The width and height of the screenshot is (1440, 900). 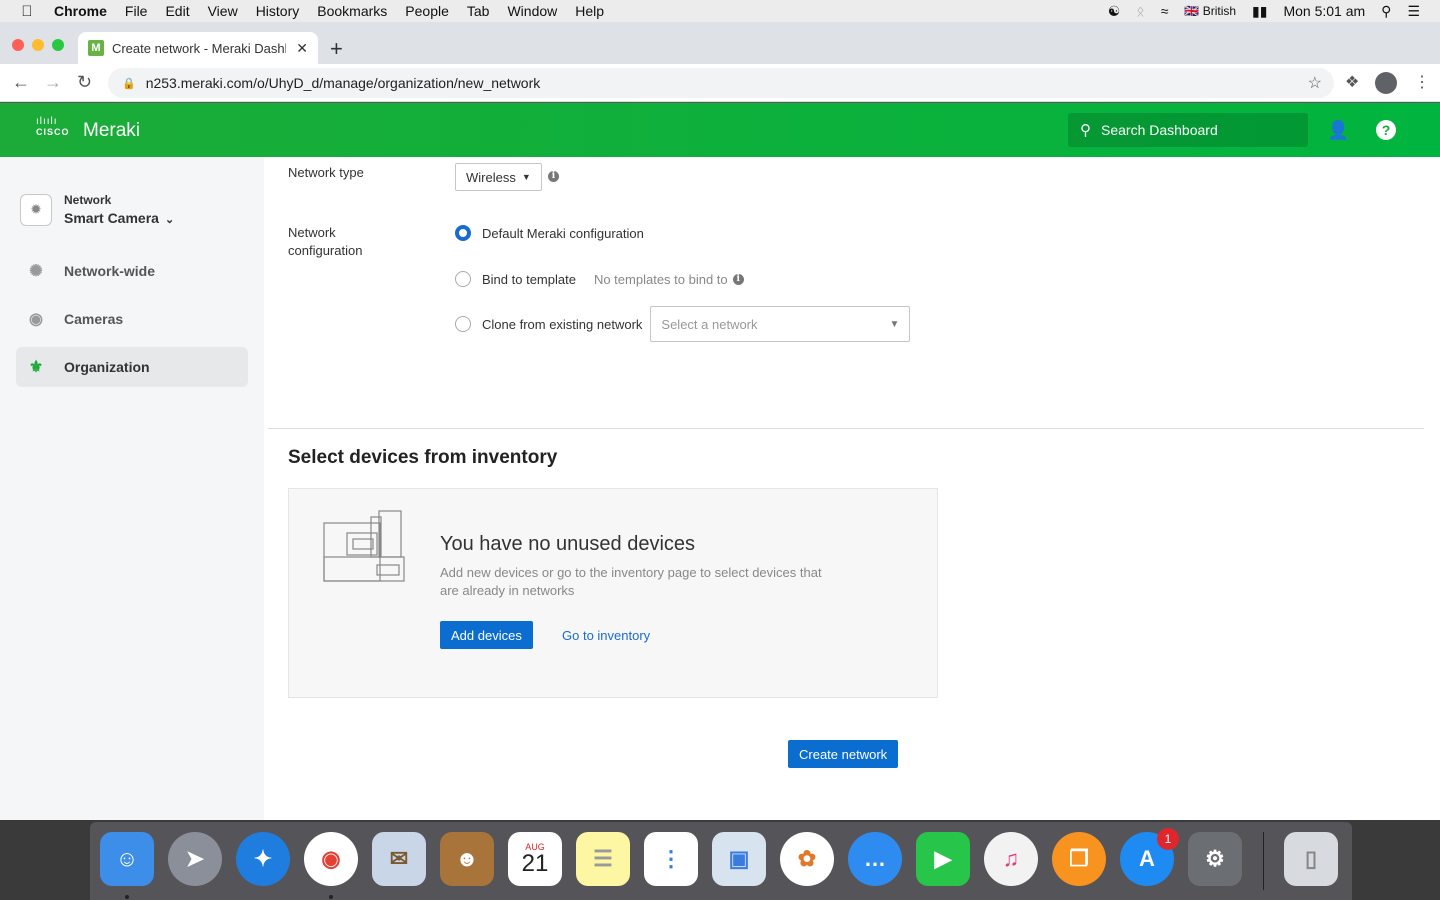 I want to click on system-preferences-icon: ⚙, so click(x=1215, y=859).